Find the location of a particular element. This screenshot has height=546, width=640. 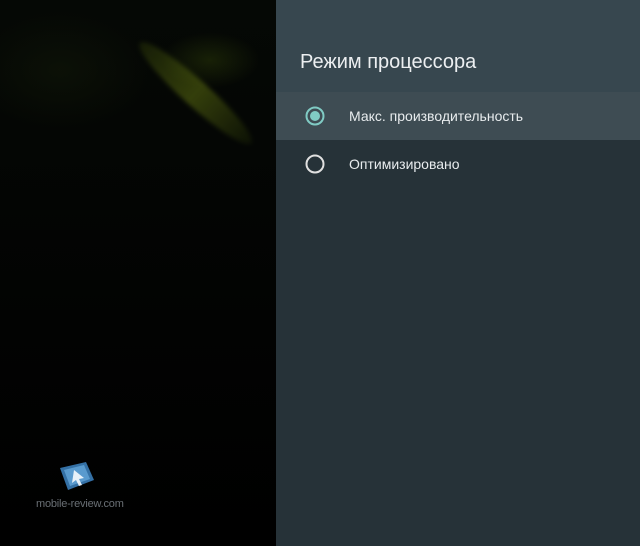

option-optimized: Оптимизировано is located at coordinates (458, 164).